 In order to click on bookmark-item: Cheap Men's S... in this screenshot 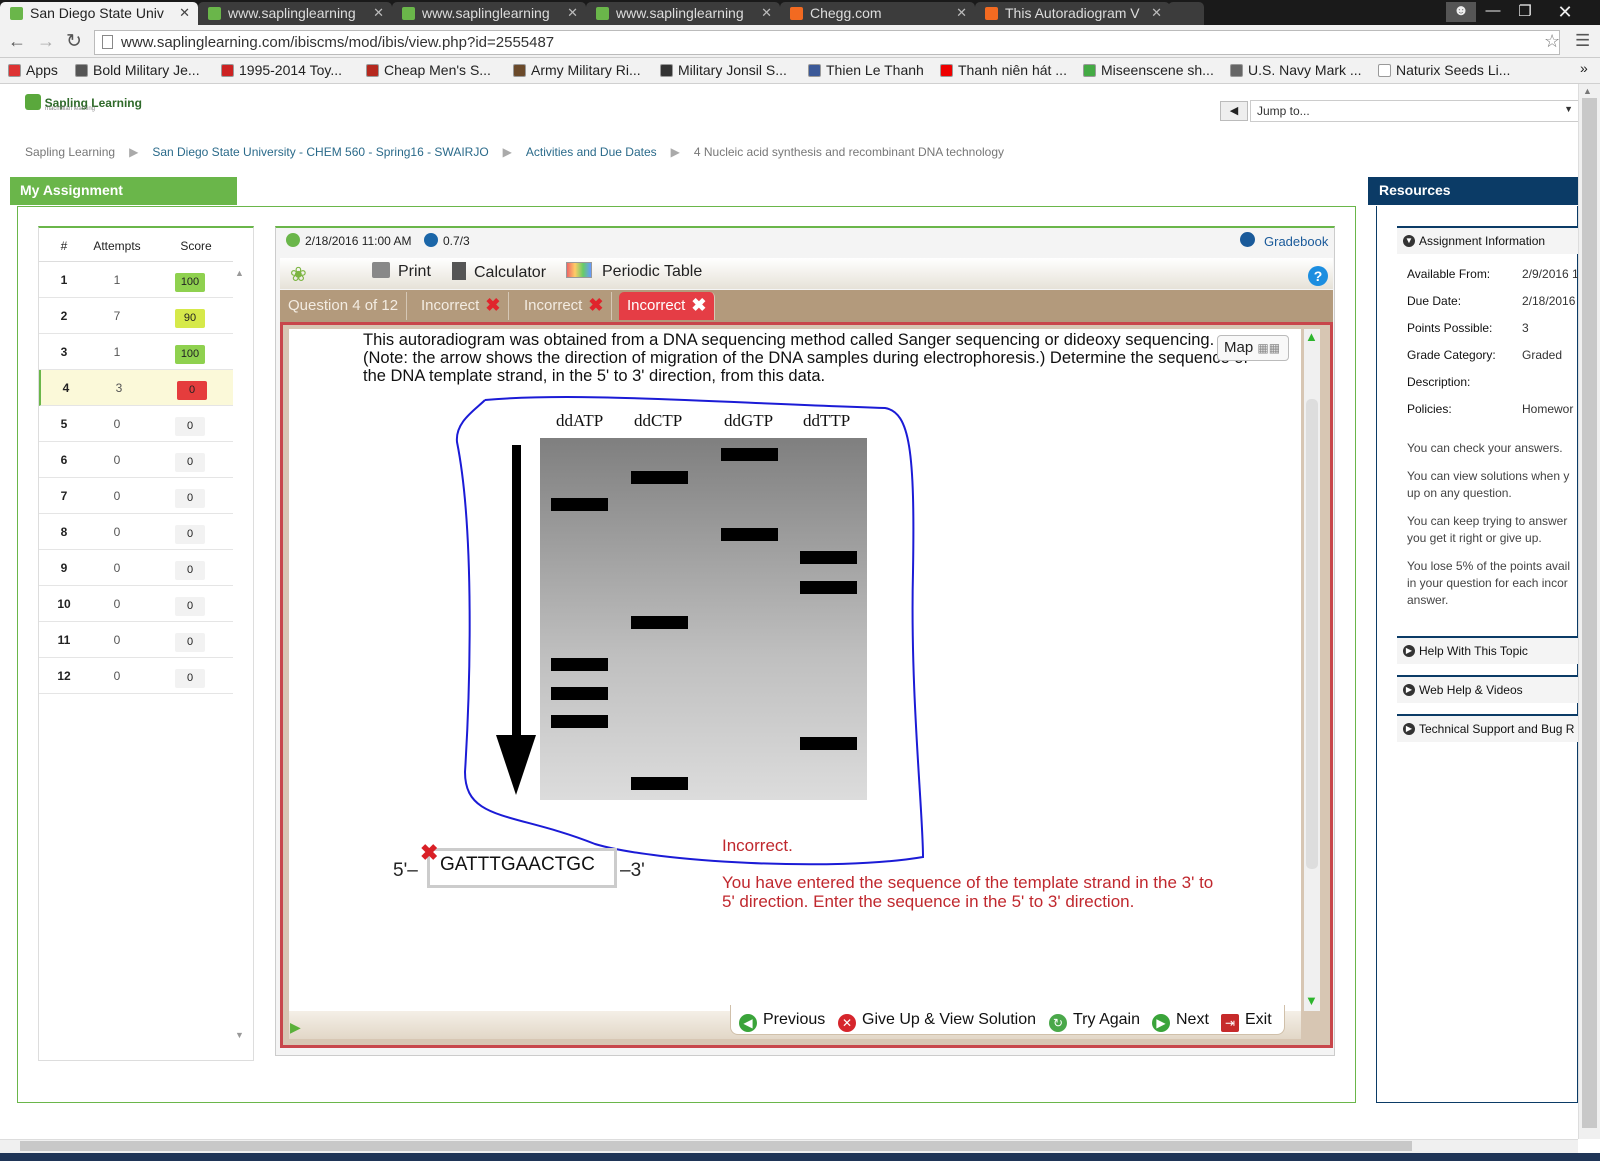, I will do `click(428, 70)`.